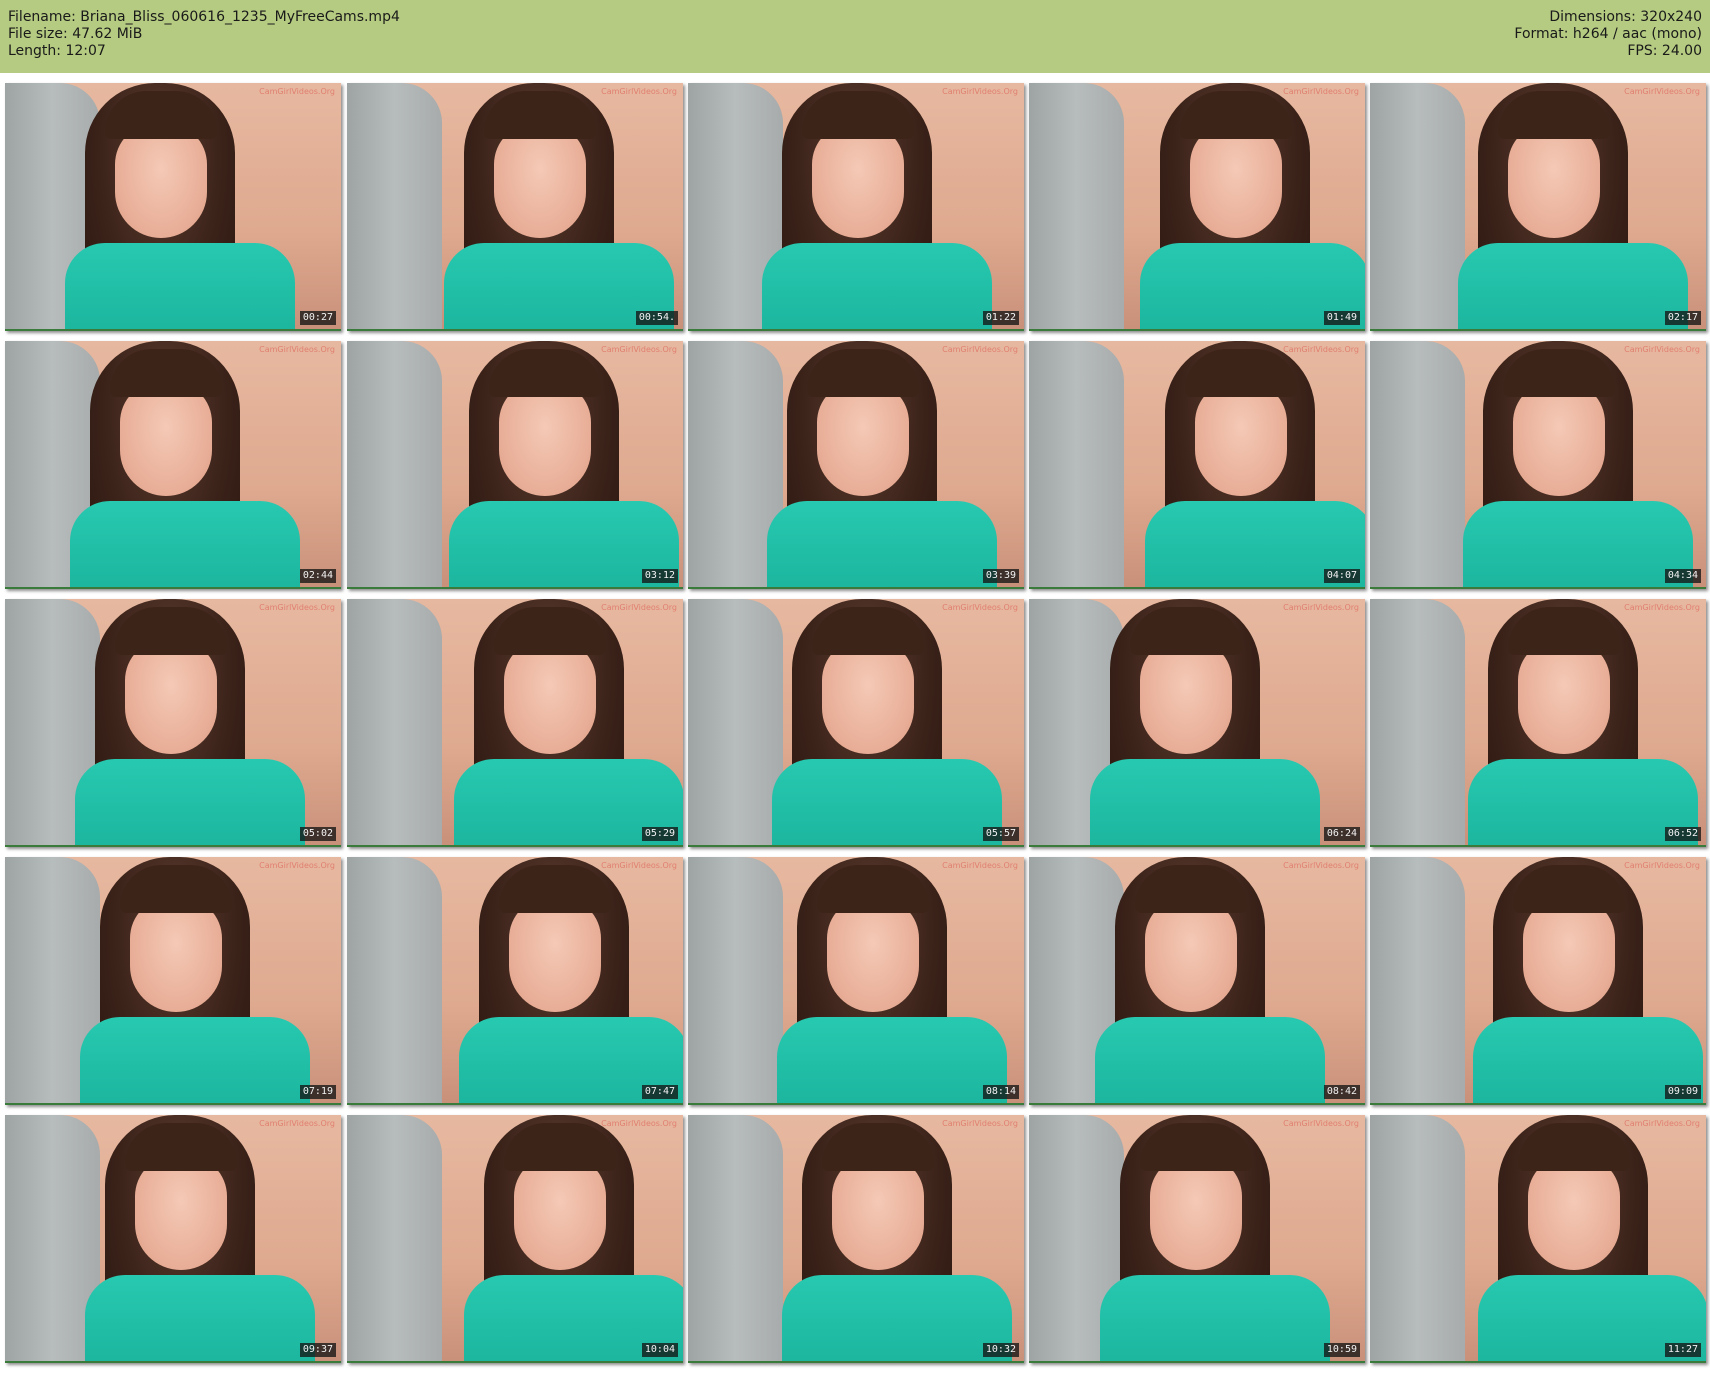 The height and width of the screenshot is (1373, 1710). I want to click on timestamp-badge: 03:39, so click(1000, 576).